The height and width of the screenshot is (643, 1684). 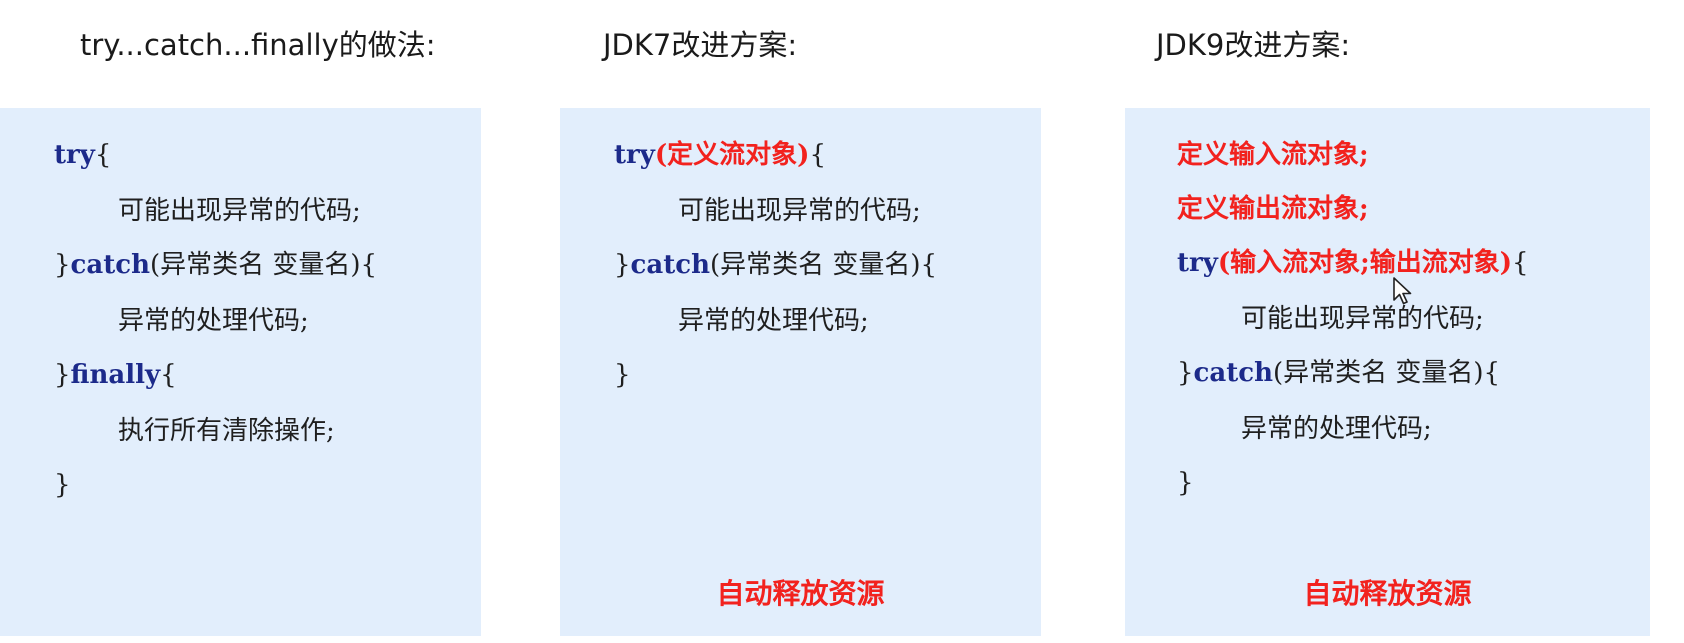 What do you see at coordinates (1402, 291) in the screenshot?
I see `mouse-cursor-icon` at bounding box center [1402, 291].